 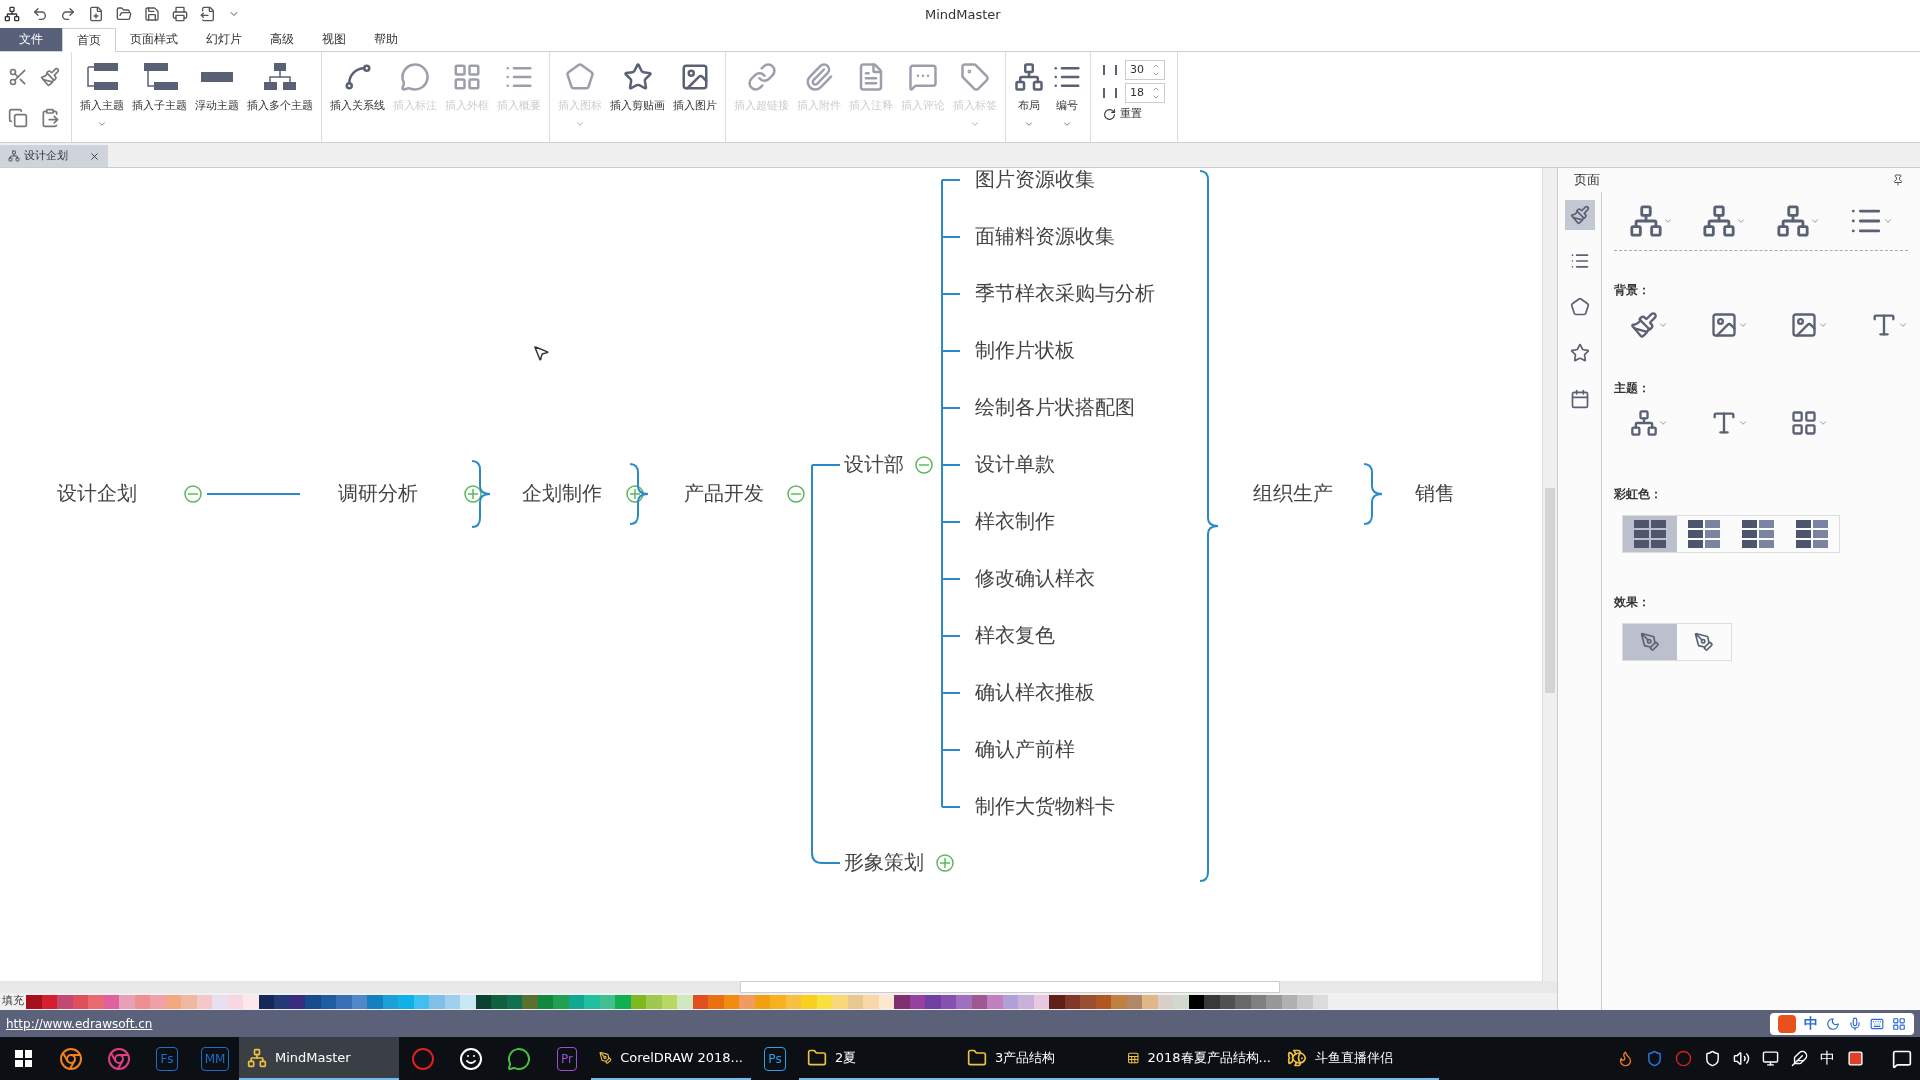 I want to click on taskbar-window-button: 2夏, so click(x=879, y=1058).